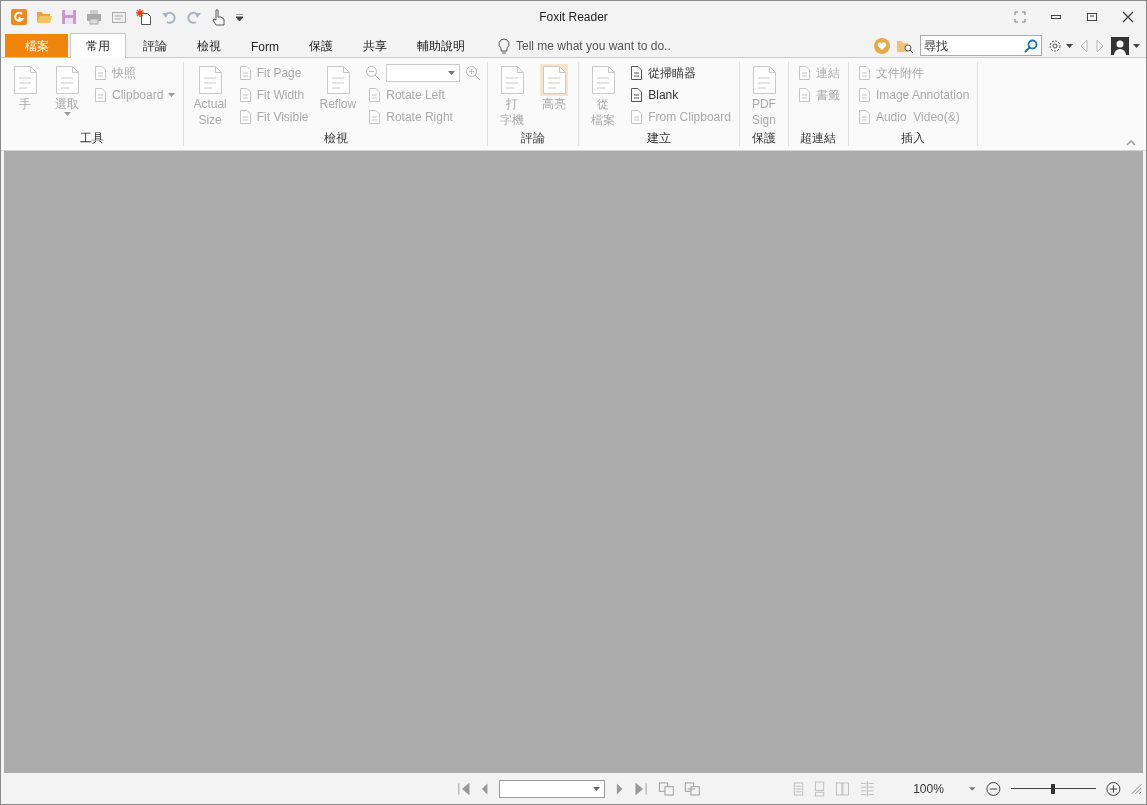  What do you see at coordinates (680, 95) in the screenshot?
I see `ribbon-button: Blank` at bounding box center [680, 95].